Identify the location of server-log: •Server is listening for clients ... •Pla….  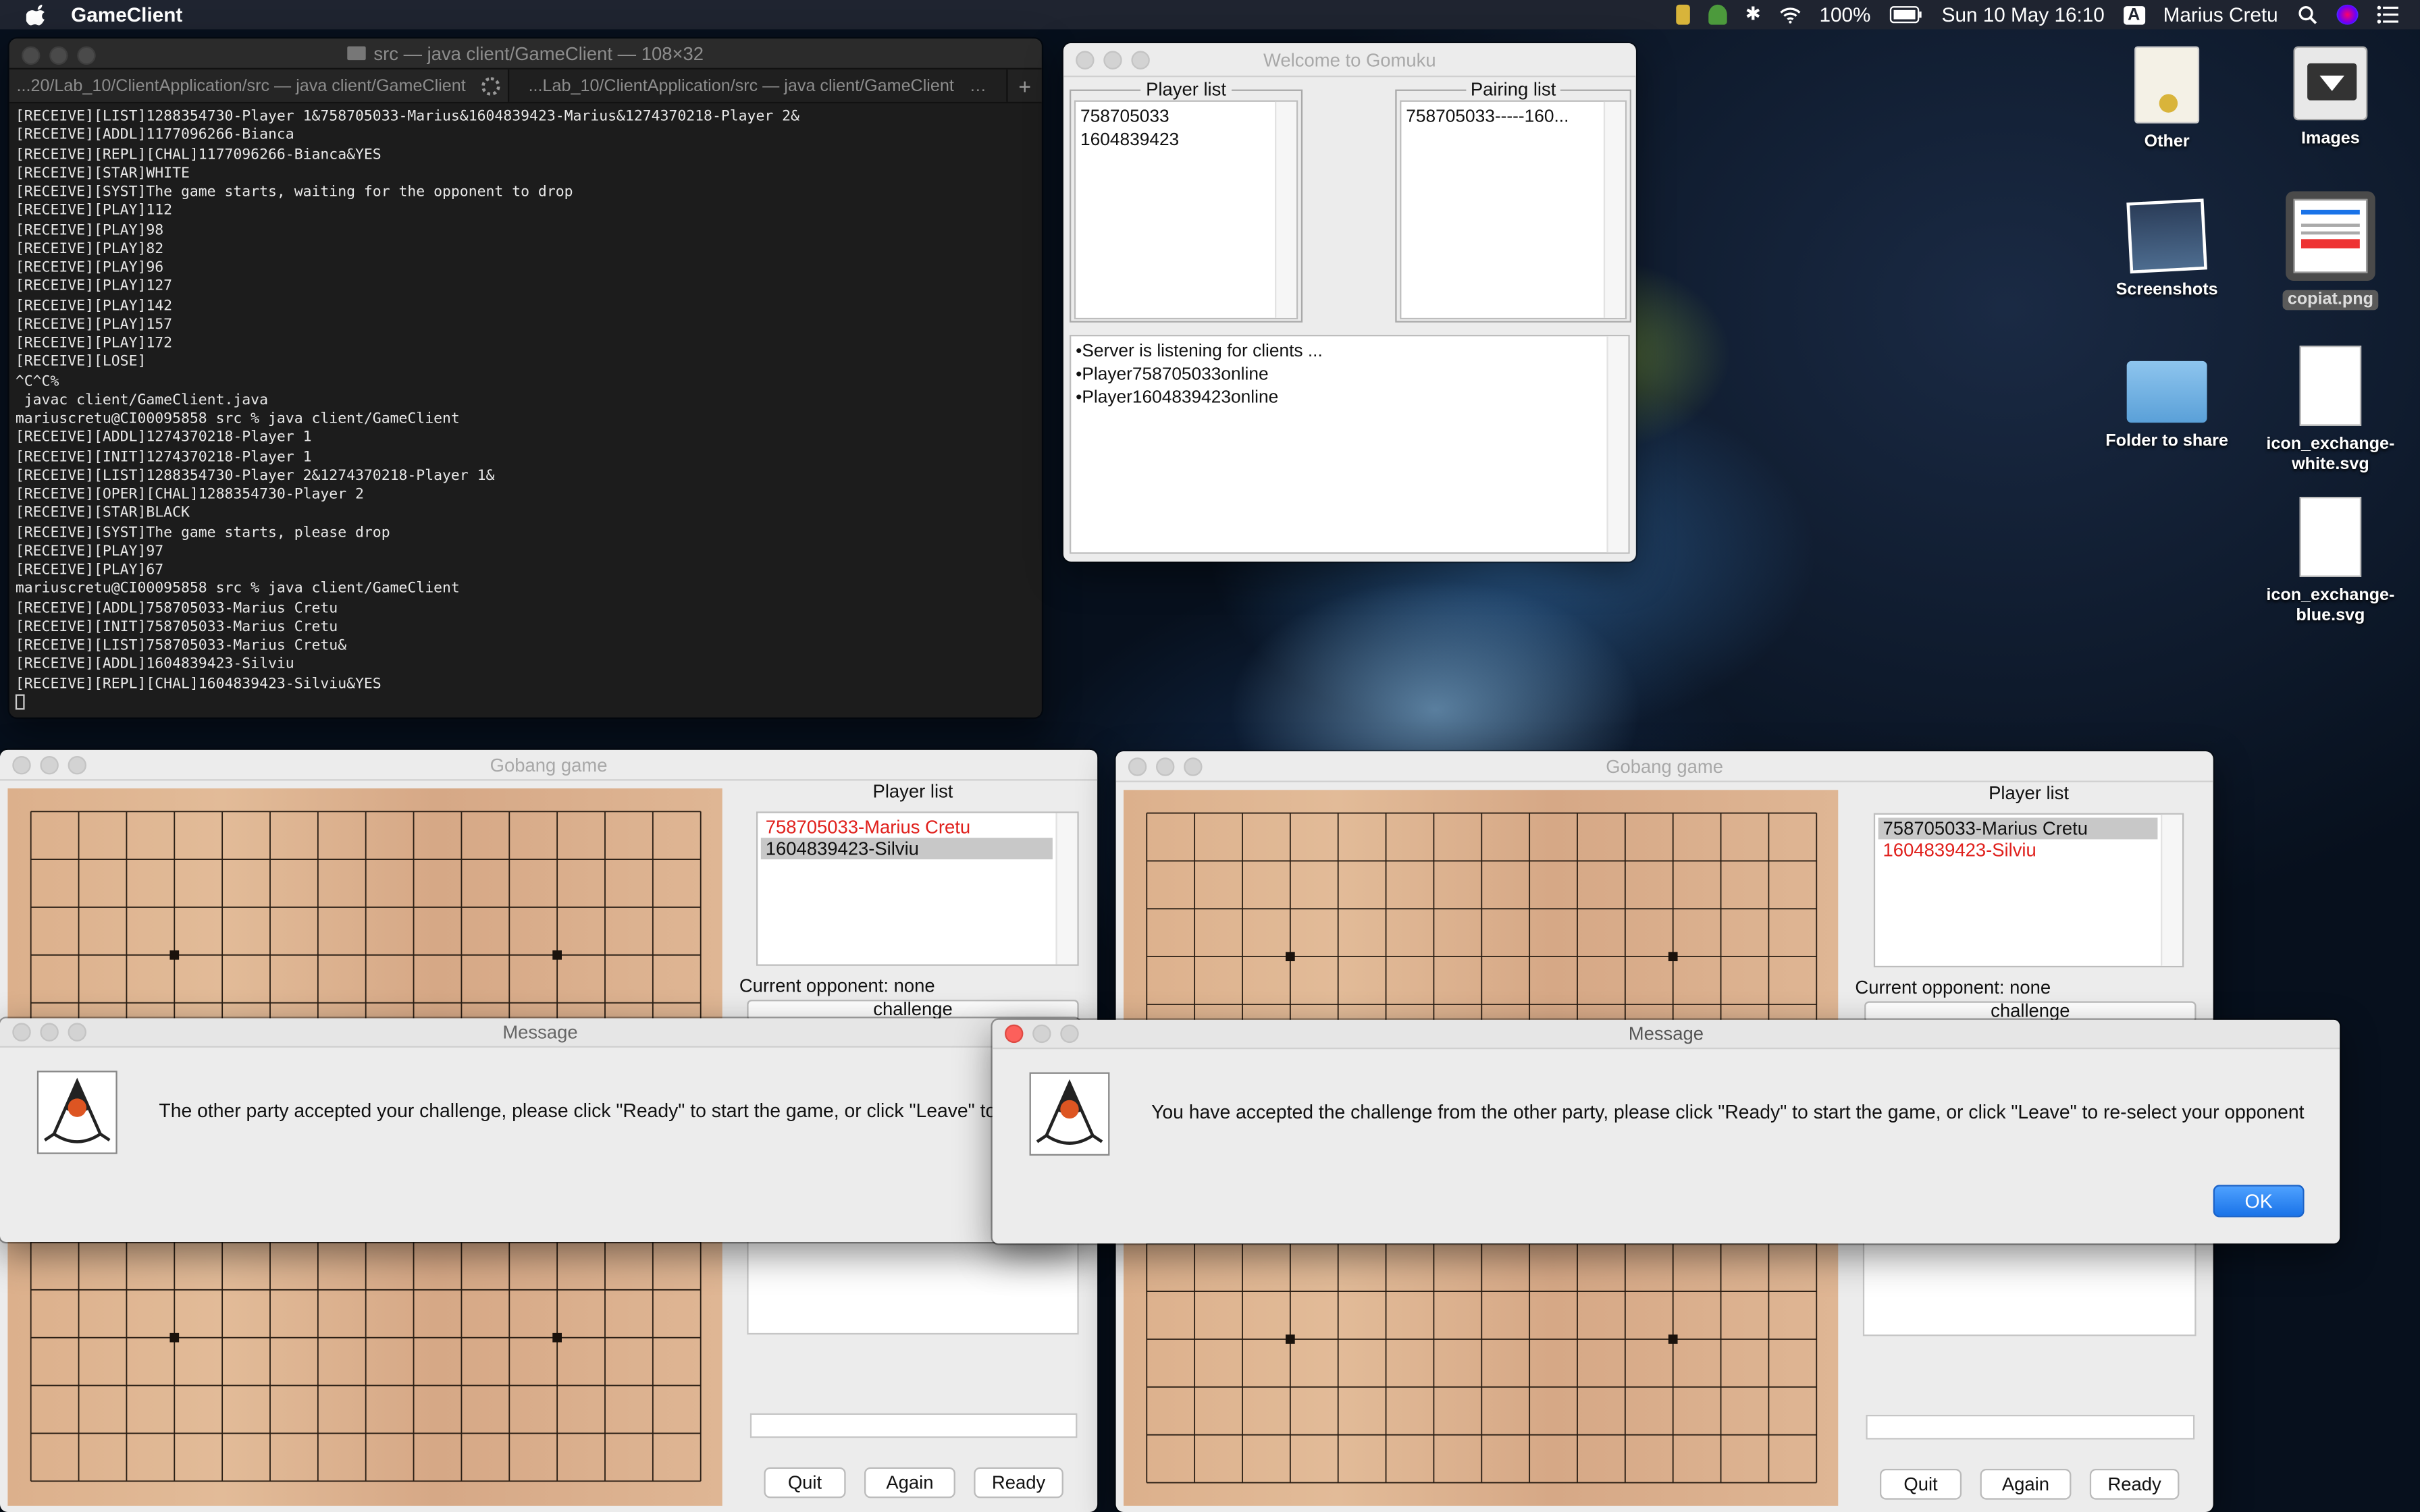
(1349, 444).